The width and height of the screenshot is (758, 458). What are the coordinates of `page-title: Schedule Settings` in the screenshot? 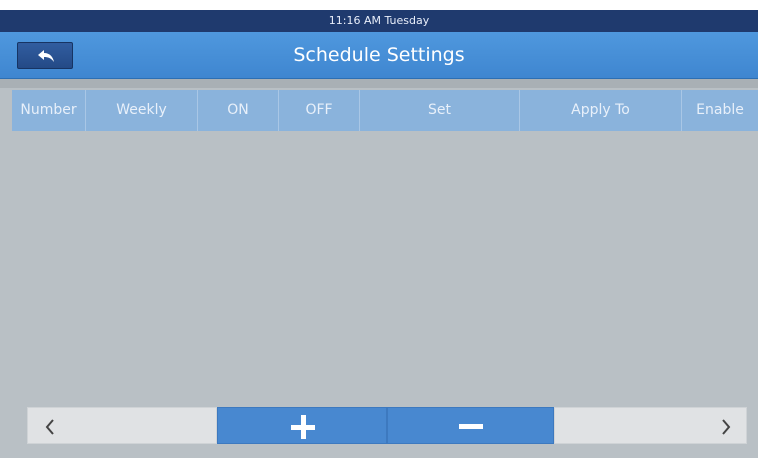 It's located at (379, 55).